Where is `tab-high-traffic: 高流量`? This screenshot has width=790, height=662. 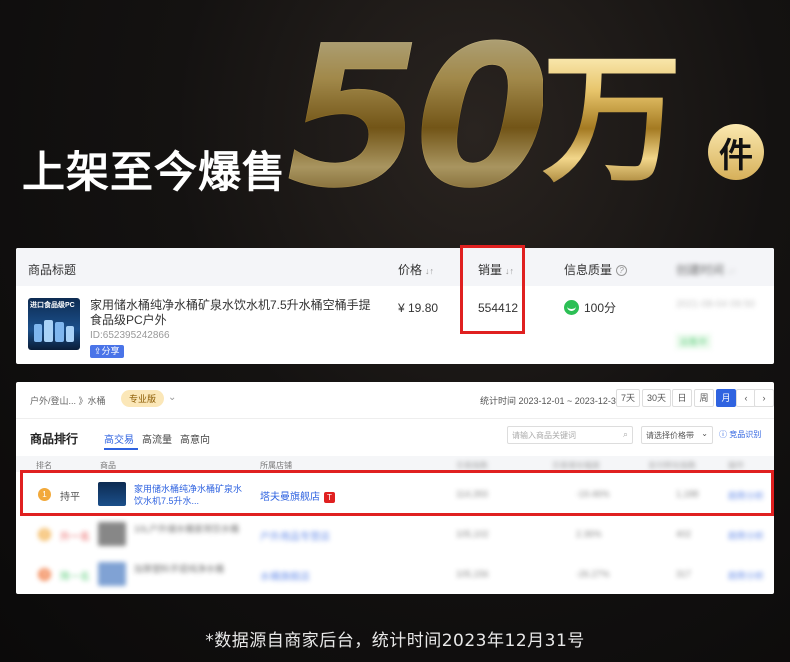 tab-high-traffic: 高流量 is located at coordinates (157, 438).